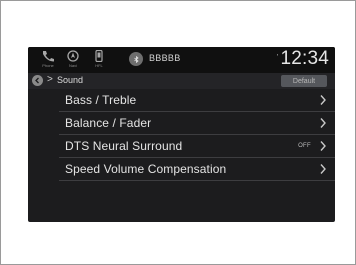  What do you see at coordinates (278, 57) in the screenshot?
I see `signal-indicator: '` at bounding box center [278, 57].